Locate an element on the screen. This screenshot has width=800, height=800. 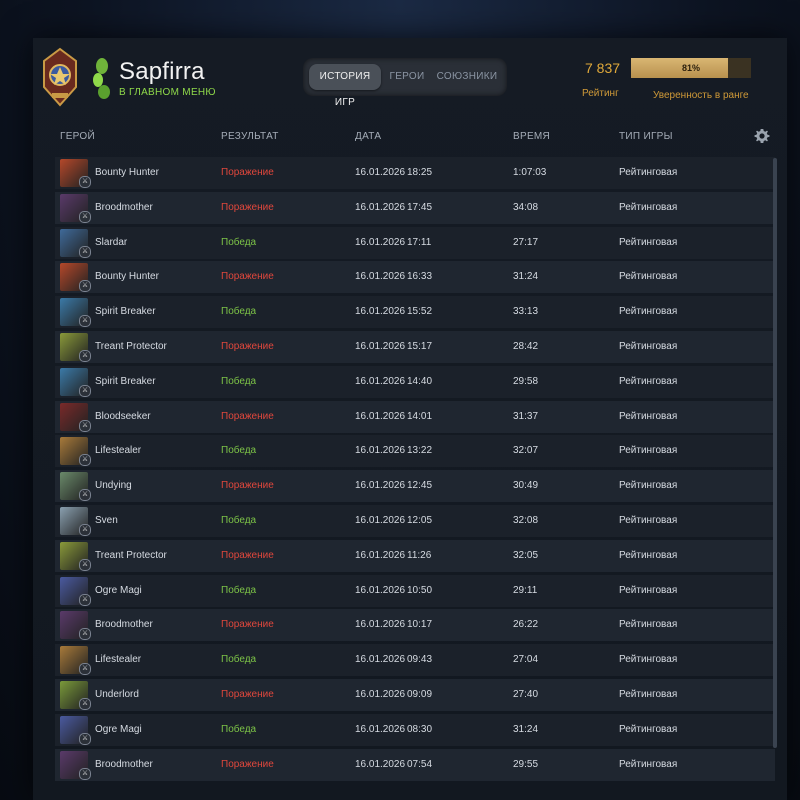
hero-name: Broodmother is located at coordinates (124, 207).